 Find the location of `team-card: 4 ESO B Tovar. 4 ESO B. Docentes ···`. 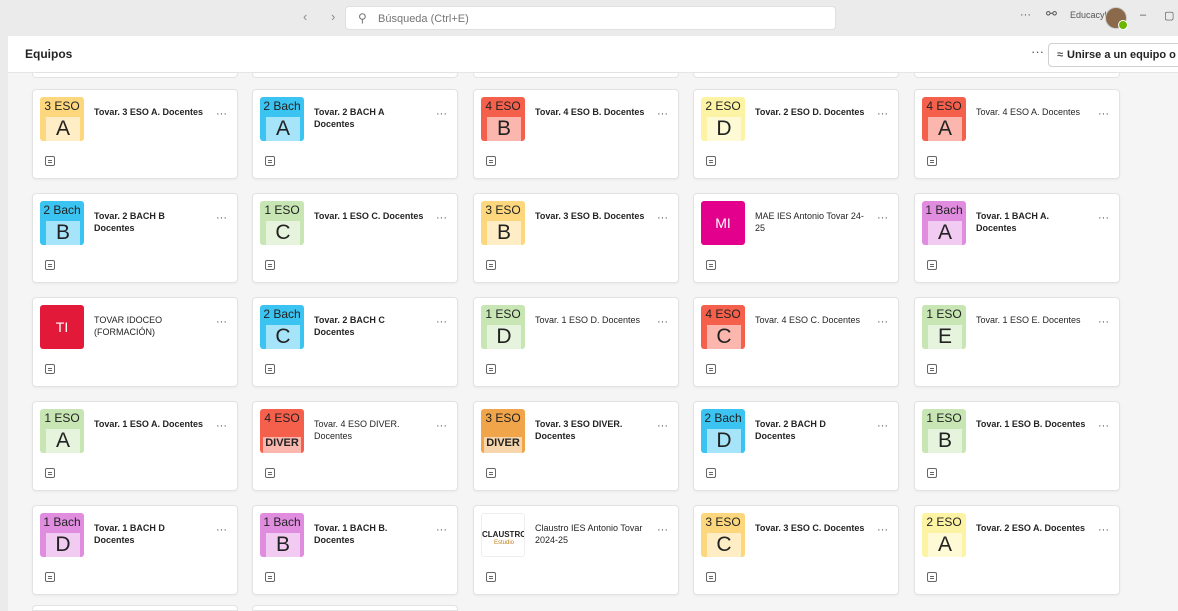

team-card: 4 ESO B Tovar. 4 ESO B. Docentes ··· is located at coordinates (576, 134).